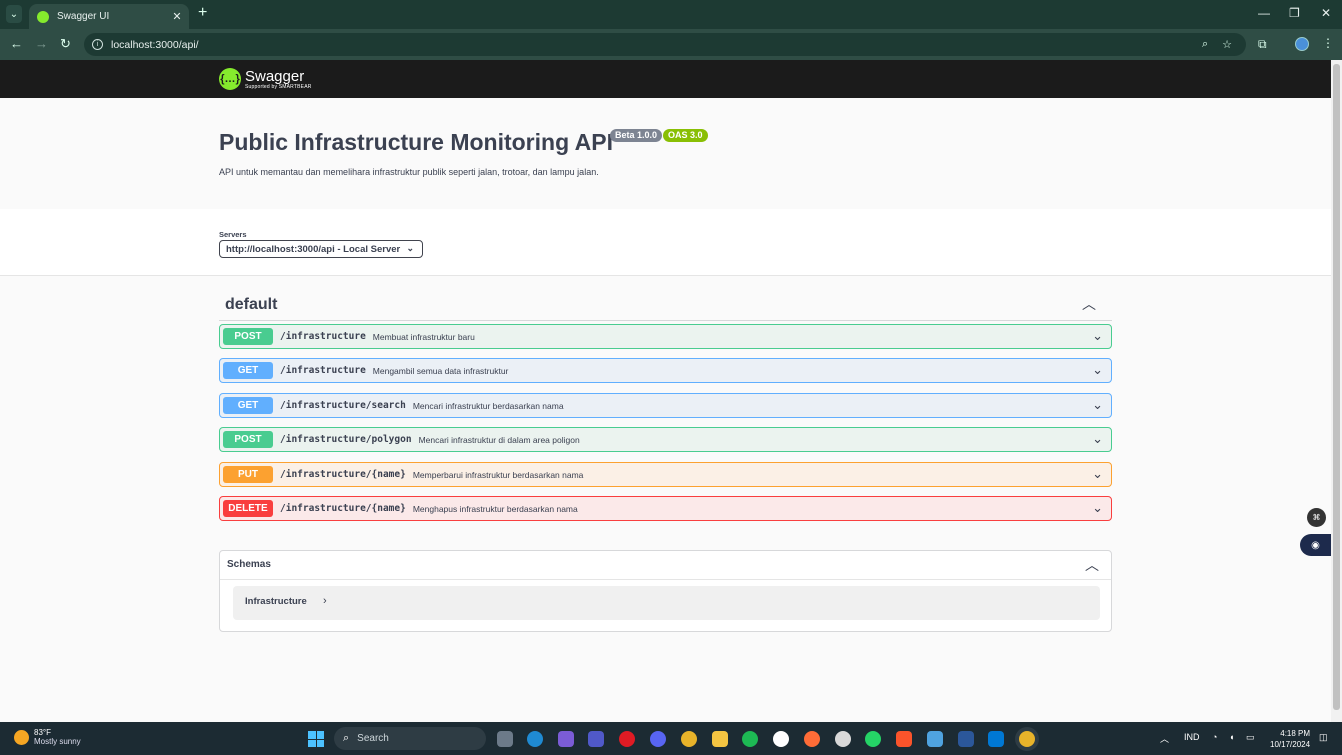 The height and width of the screenshot is (755, 1342). I want to click on operation-path: /infrastructure/polygon, so click(346, 439).